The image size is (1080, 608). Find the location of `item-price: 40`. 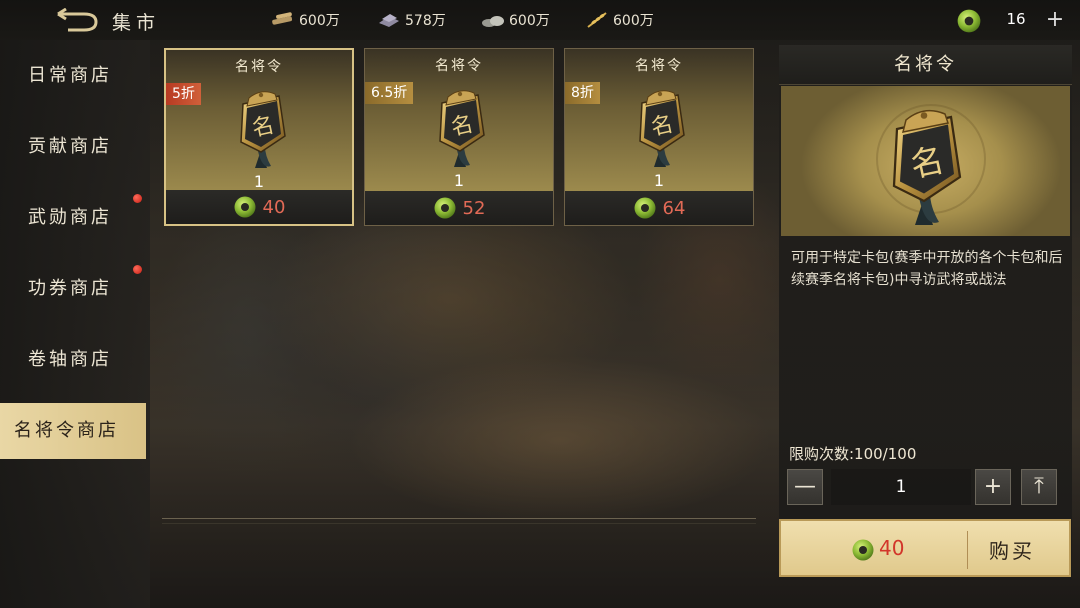

item-price: 40 is located at coordinates (274, 207).